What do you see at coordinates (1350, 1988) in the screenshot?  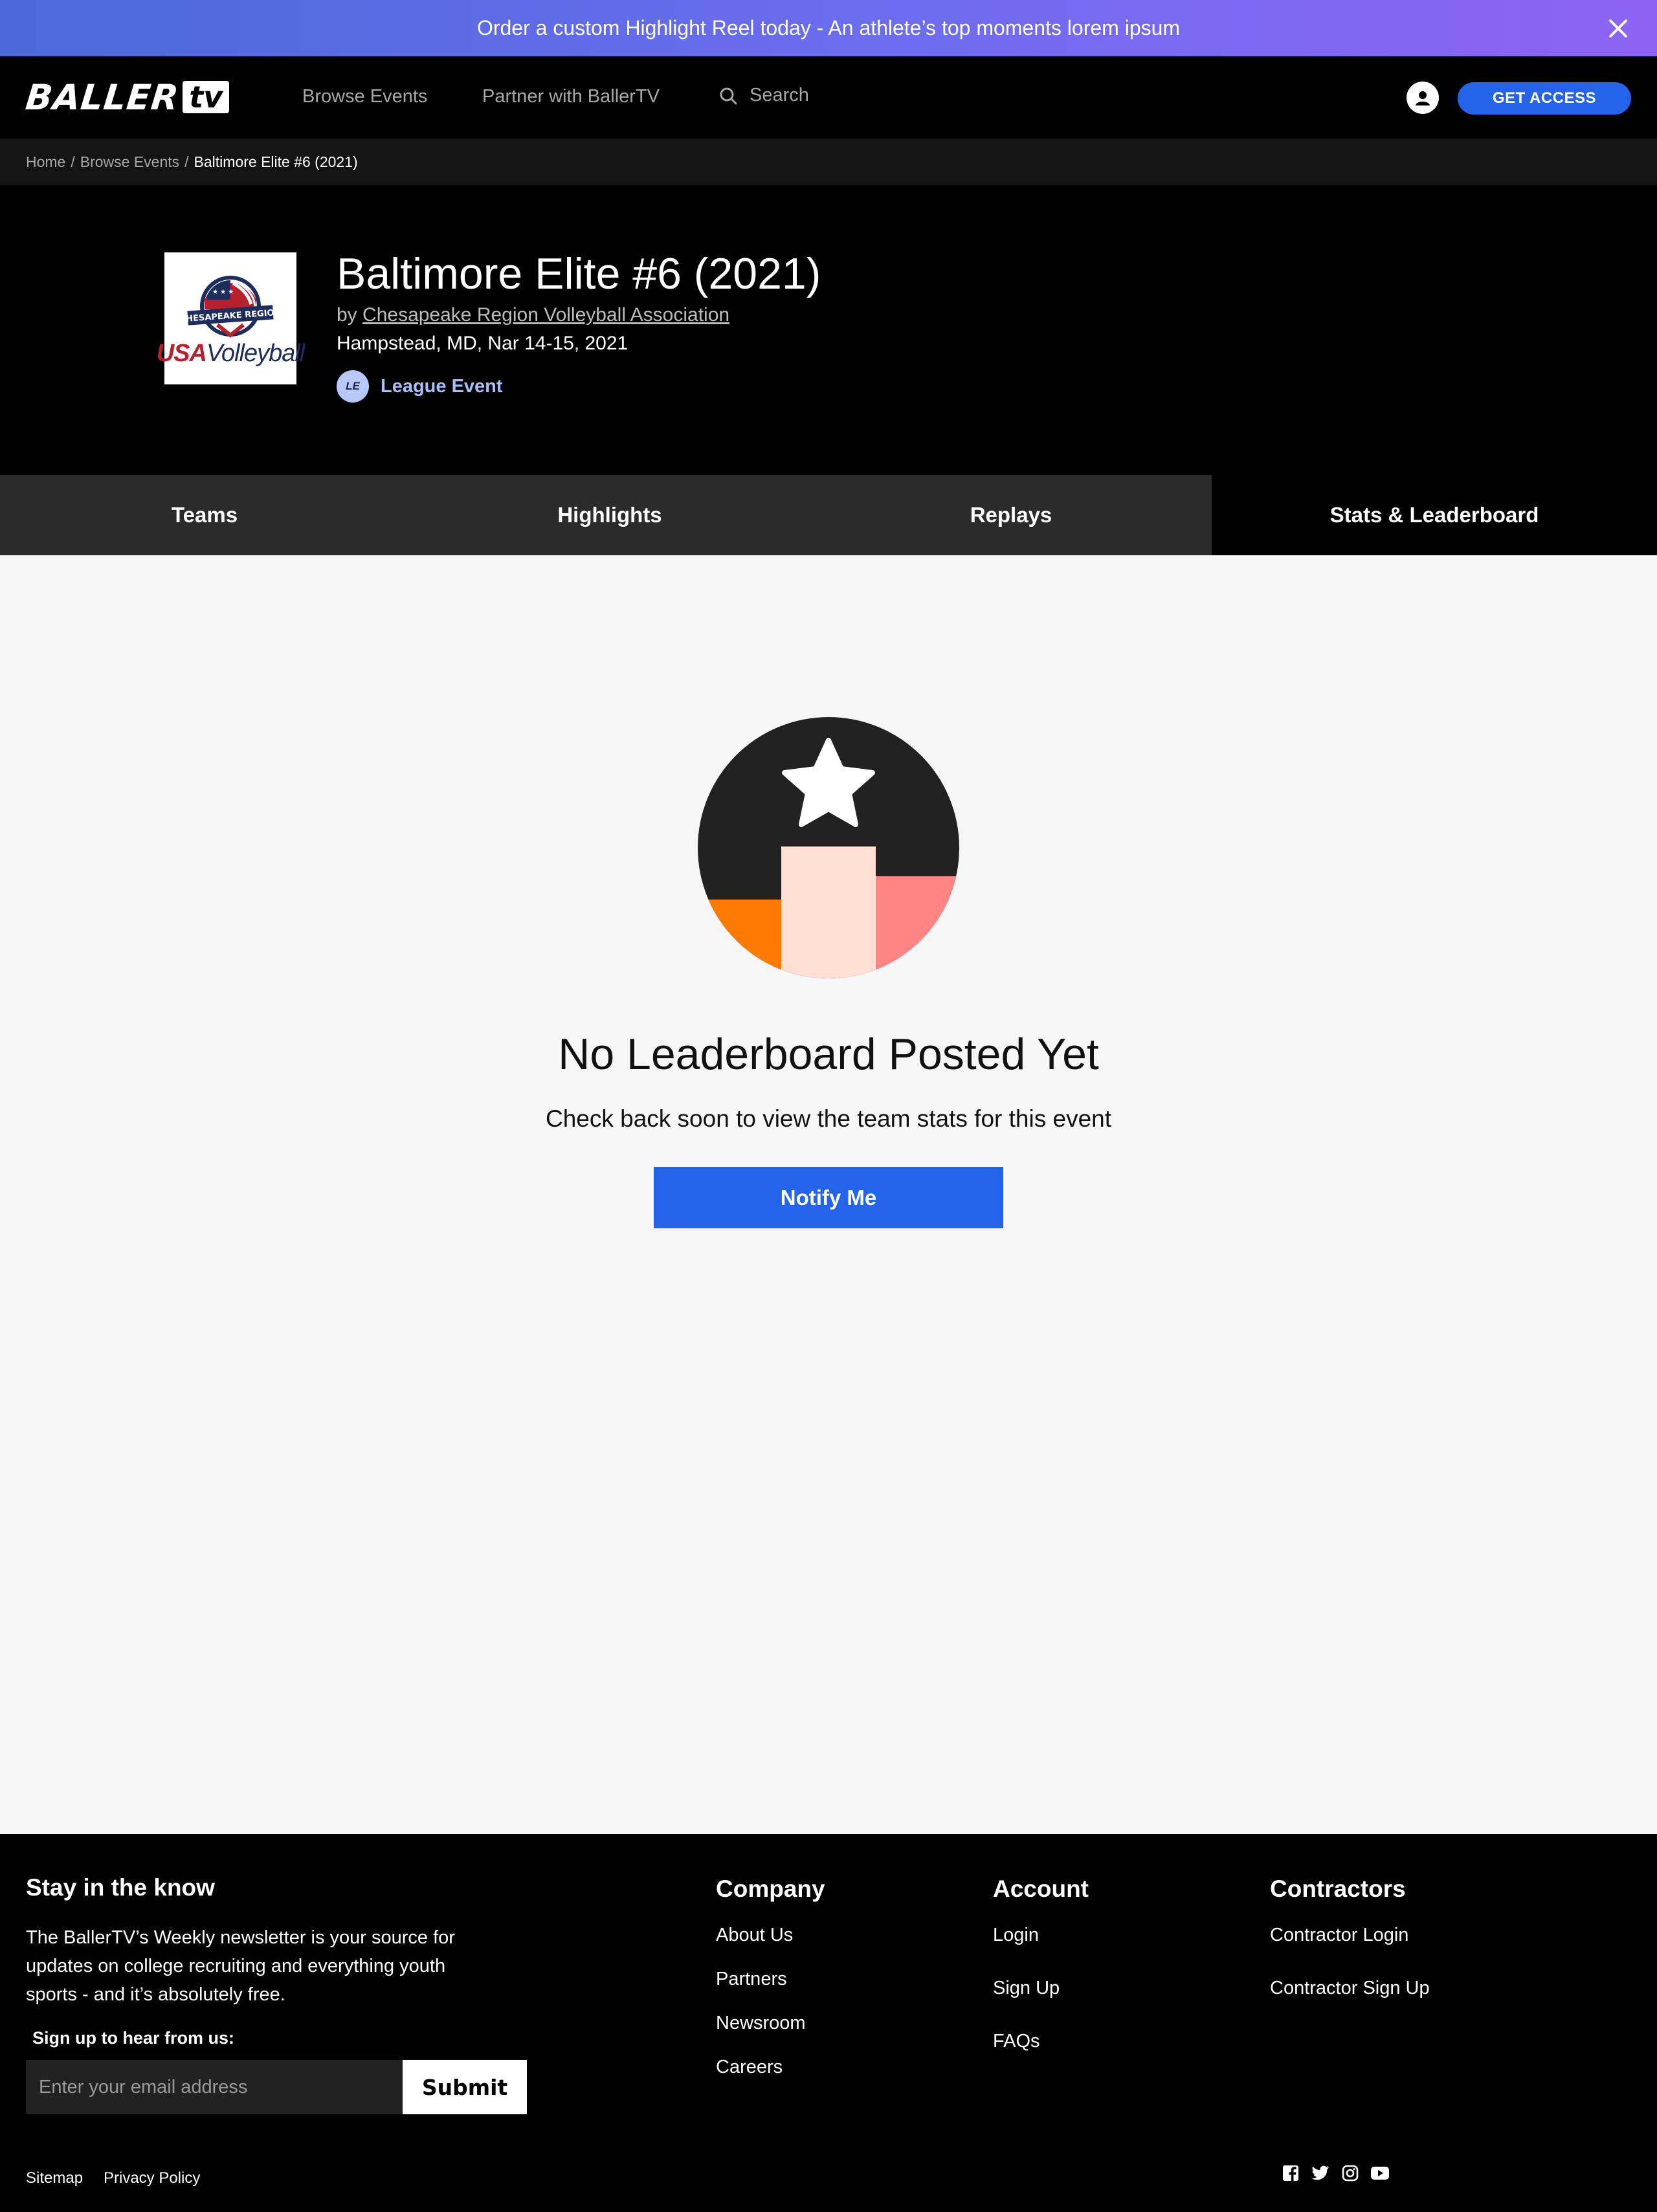 I see `footer-link-contractor-sign-up: Contractor Sign Up` at bounding box center [1350, 1988].